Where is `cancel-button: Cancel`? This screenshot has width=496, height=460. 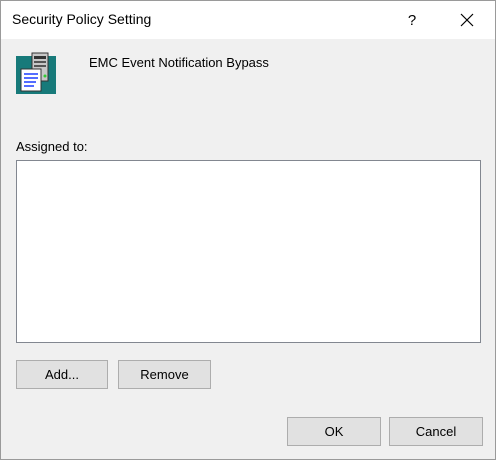 cancel-button: Cancel is located at coordinates (436, 431).